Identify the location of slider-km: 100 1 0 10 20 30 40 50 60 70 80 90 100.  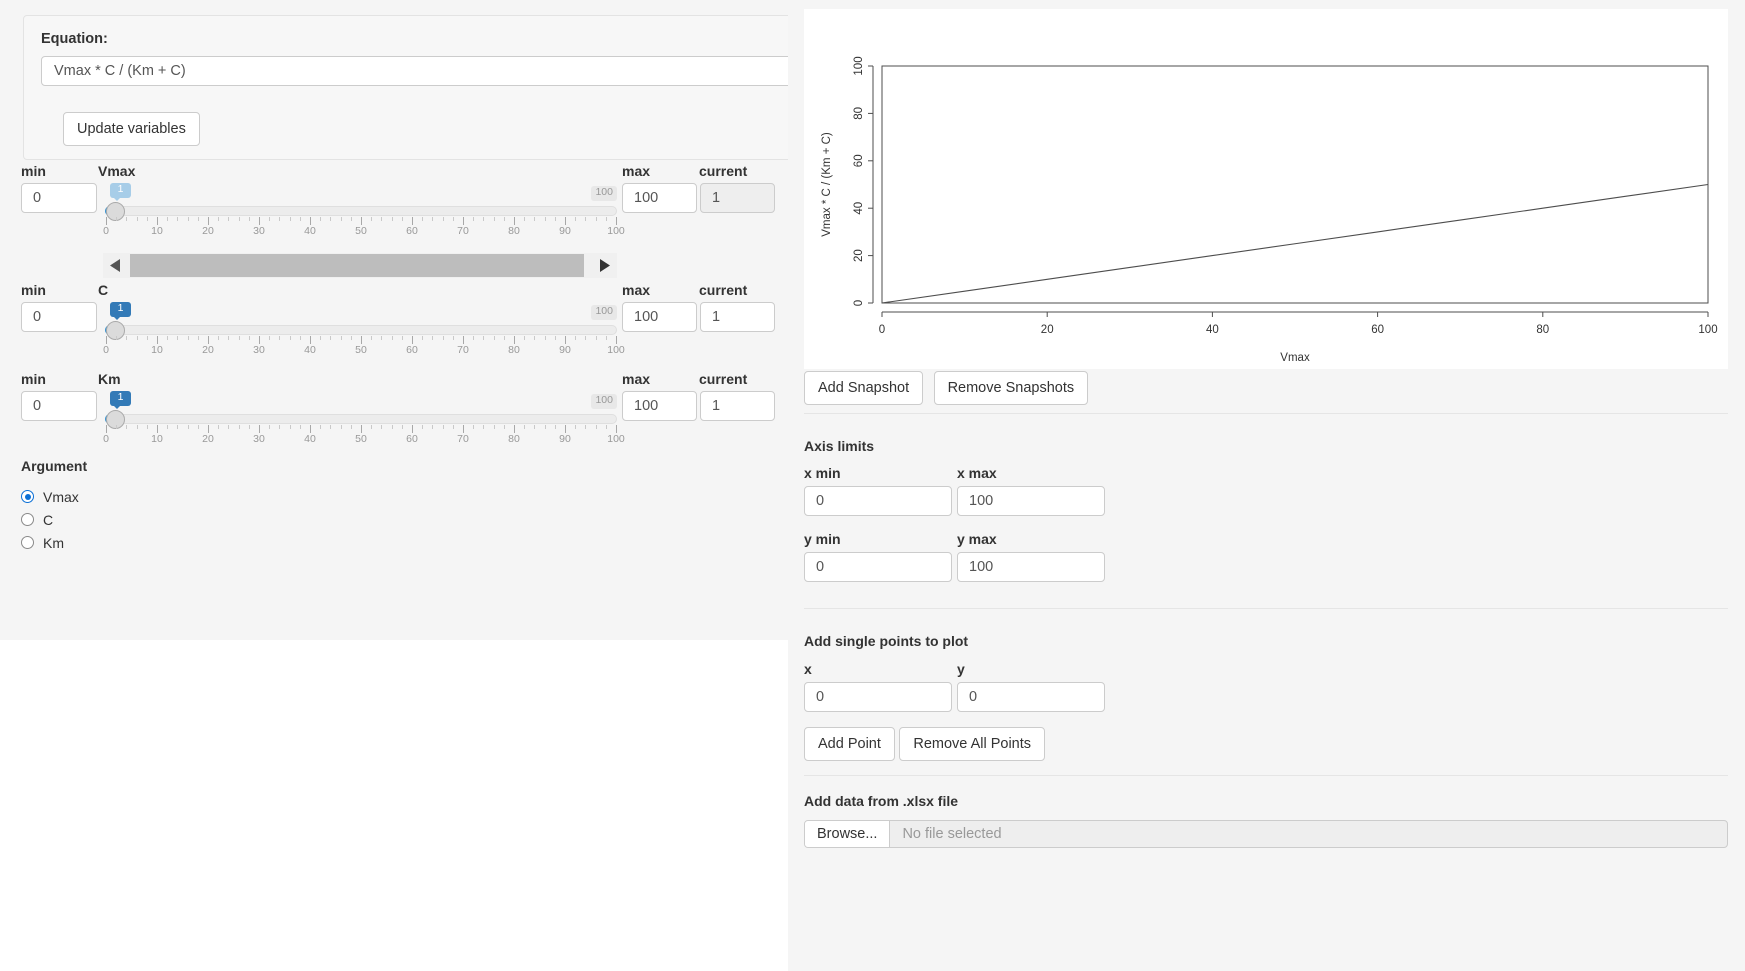
(364, 418).